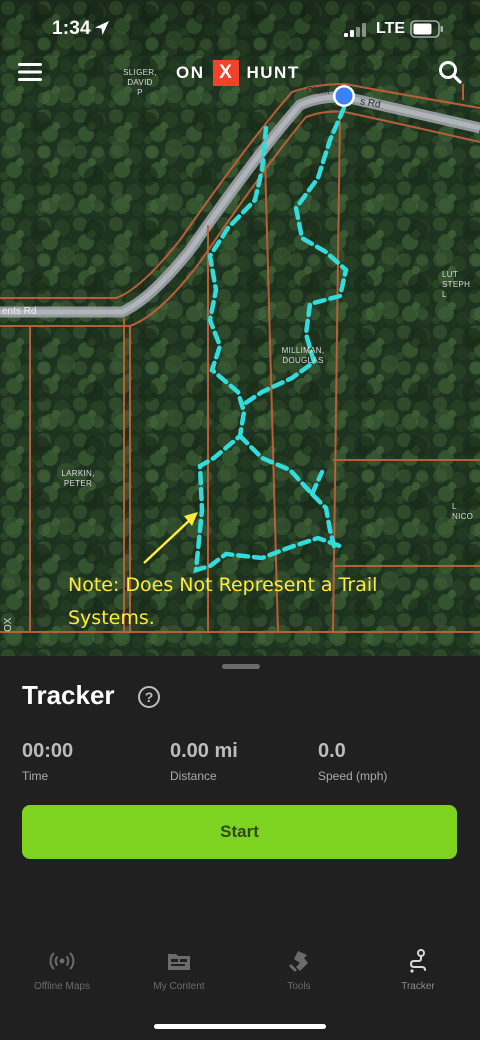 The height and width of the screenshot is (1040, 480). Describe the element at coordinates (240, 1026) in the screenshot. I see `home-indicator` at that location.